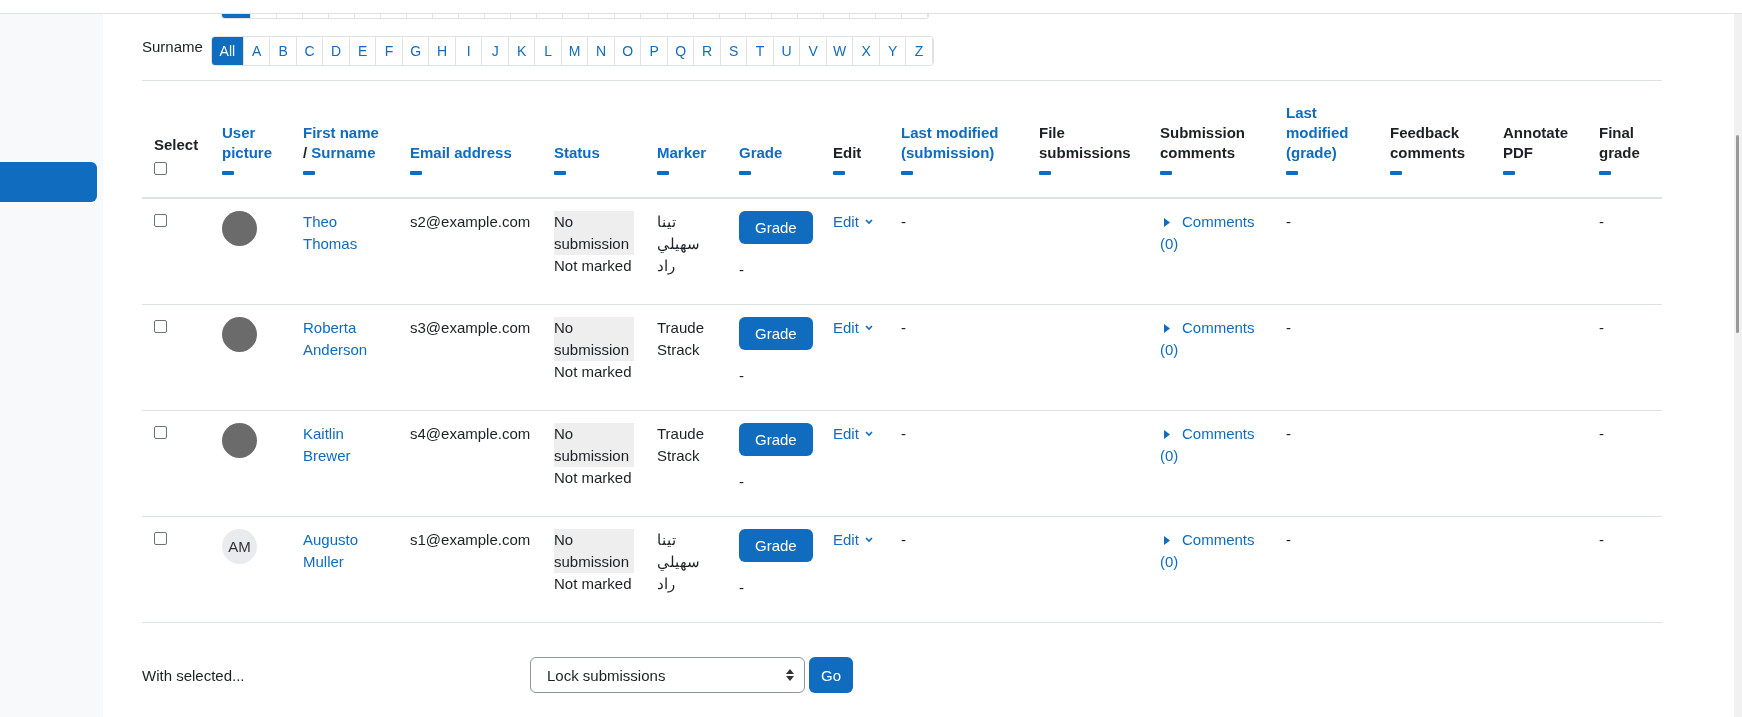 The width and height of the screenshot is (1742, 717). What do you see at coordinates (1085, 142) in the screenshot?
I see `column-header: File submissions` at bounding box center [1085, 142].